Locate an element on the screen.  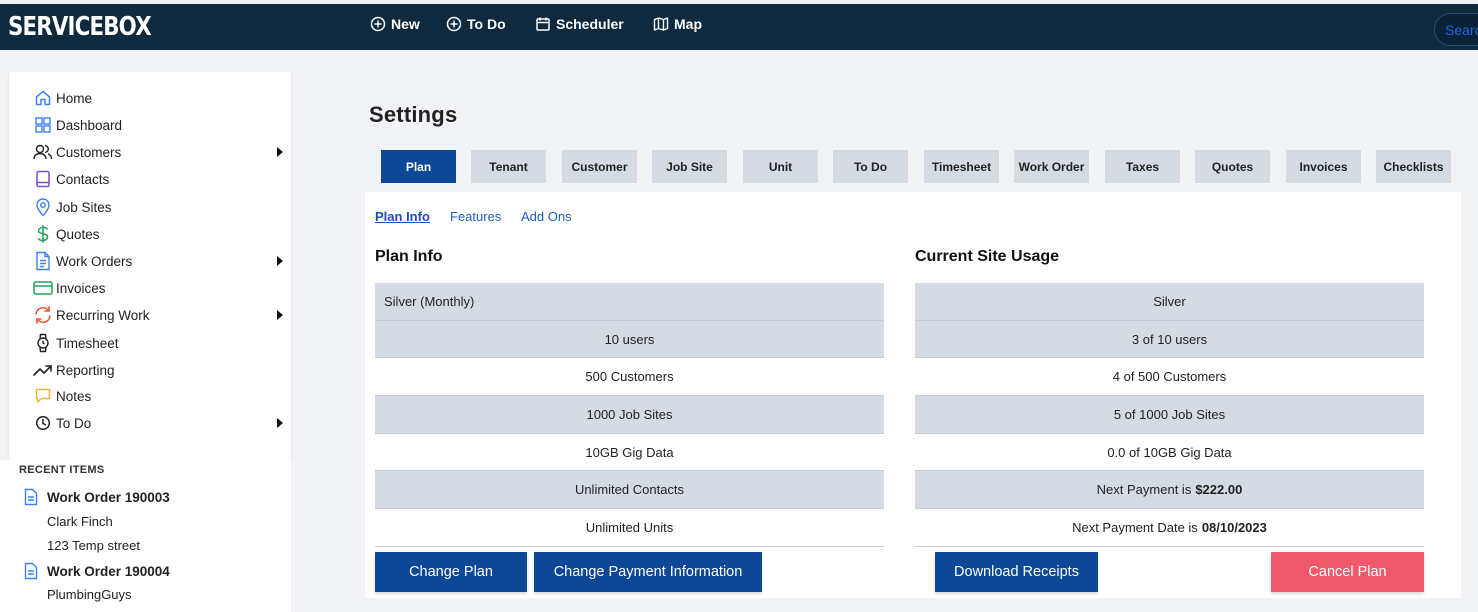
calendar-icon is located at coordinates (543, 24).